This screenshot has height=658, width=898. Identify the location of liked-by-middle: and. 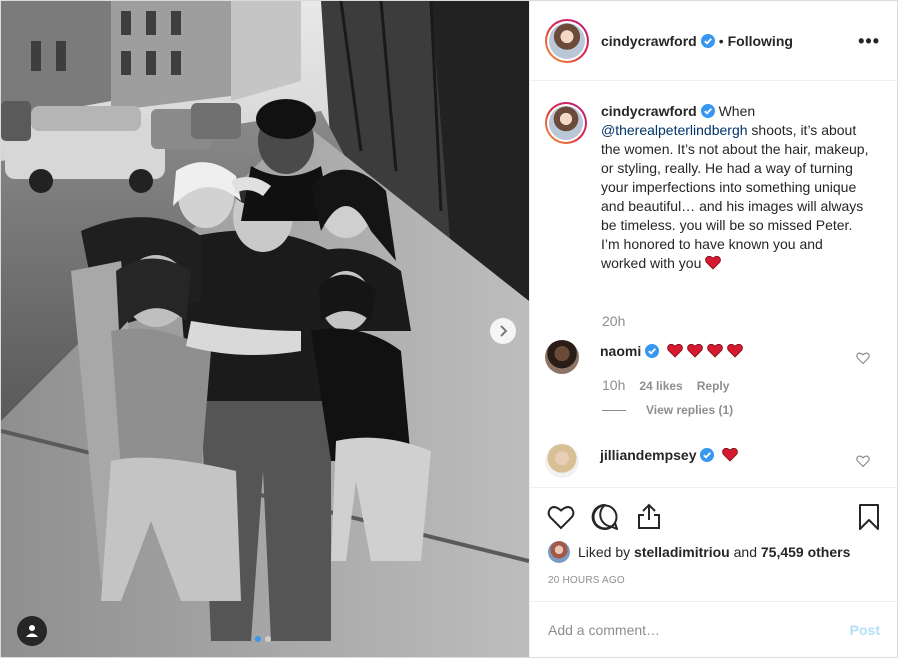
(745, 552).